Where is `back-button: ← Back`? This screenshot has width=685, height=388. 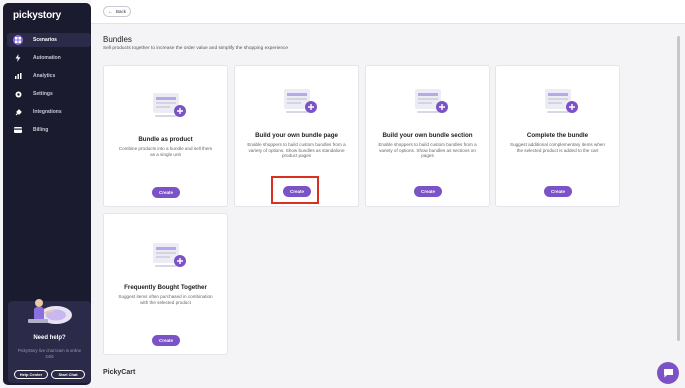 back-button: ← Back is located at coordinates (117, 11).